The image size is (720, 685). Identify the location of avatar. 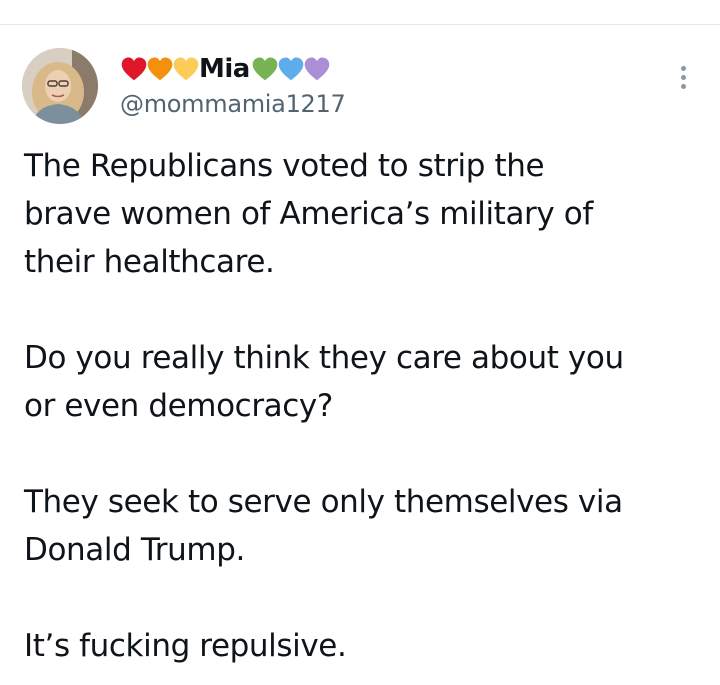
(60, 86).